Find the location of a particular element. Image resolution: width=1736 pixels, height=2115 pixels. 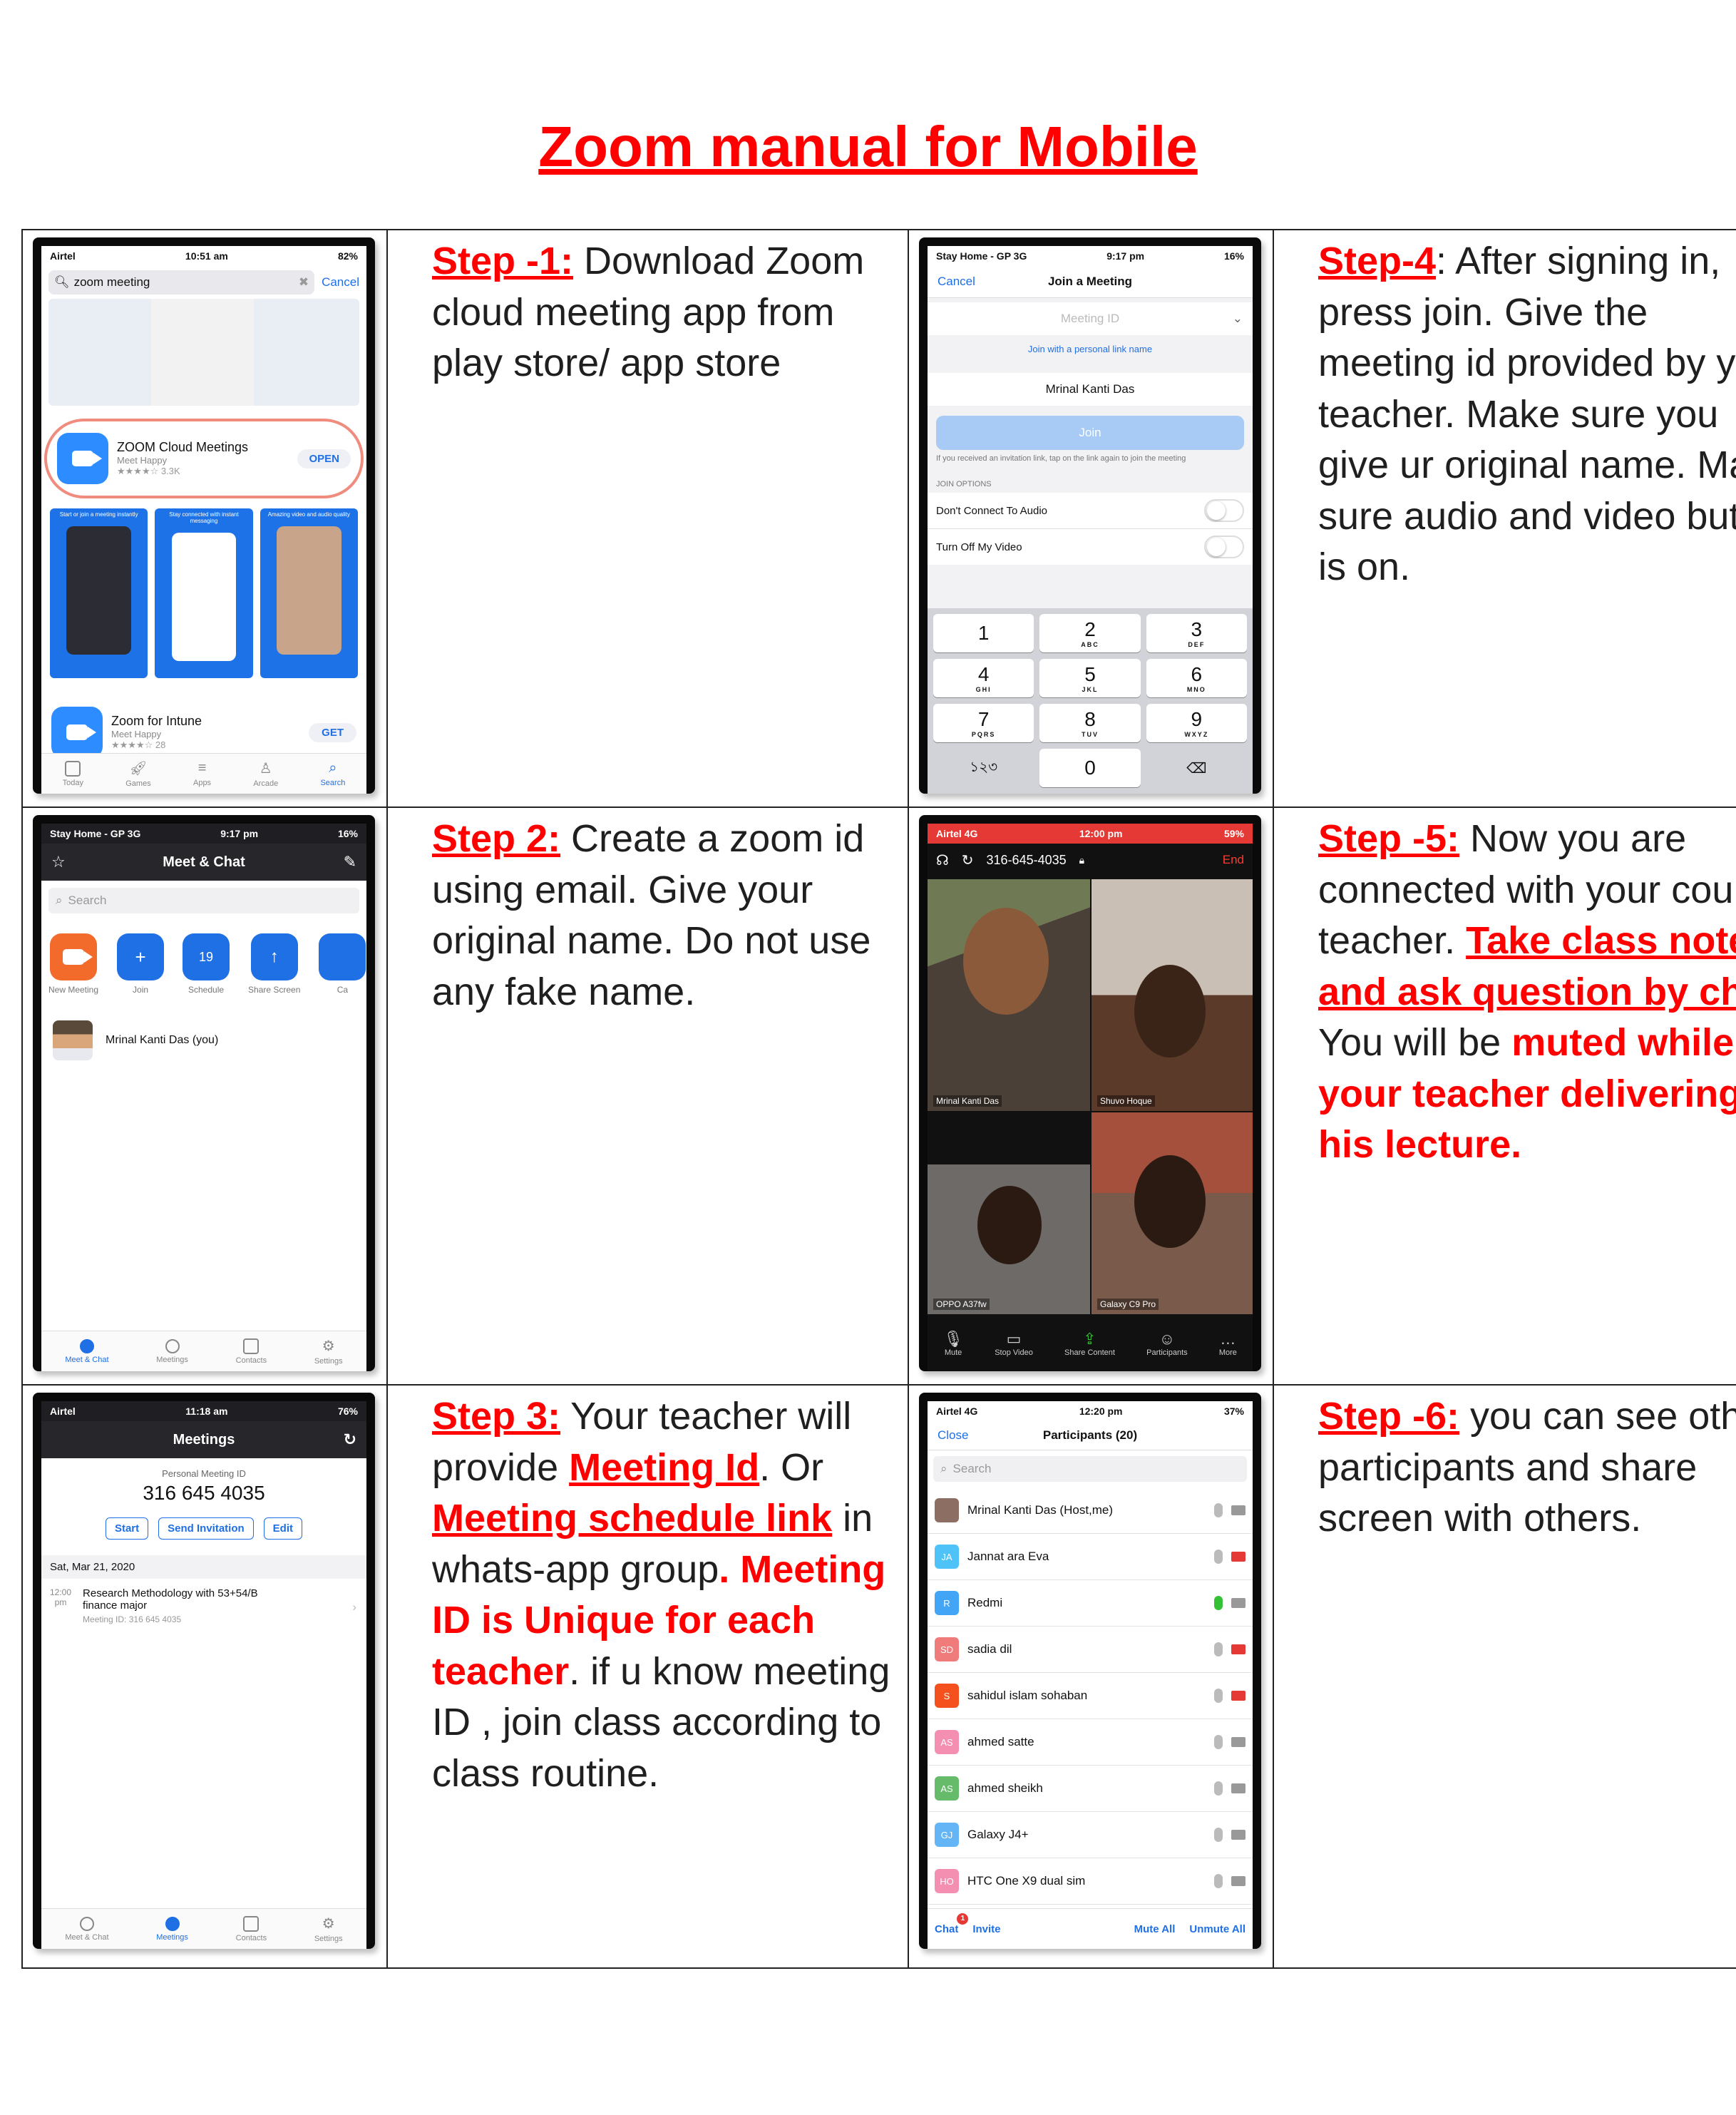

calendar-icon: 19 is located at coordinates (207, 957).